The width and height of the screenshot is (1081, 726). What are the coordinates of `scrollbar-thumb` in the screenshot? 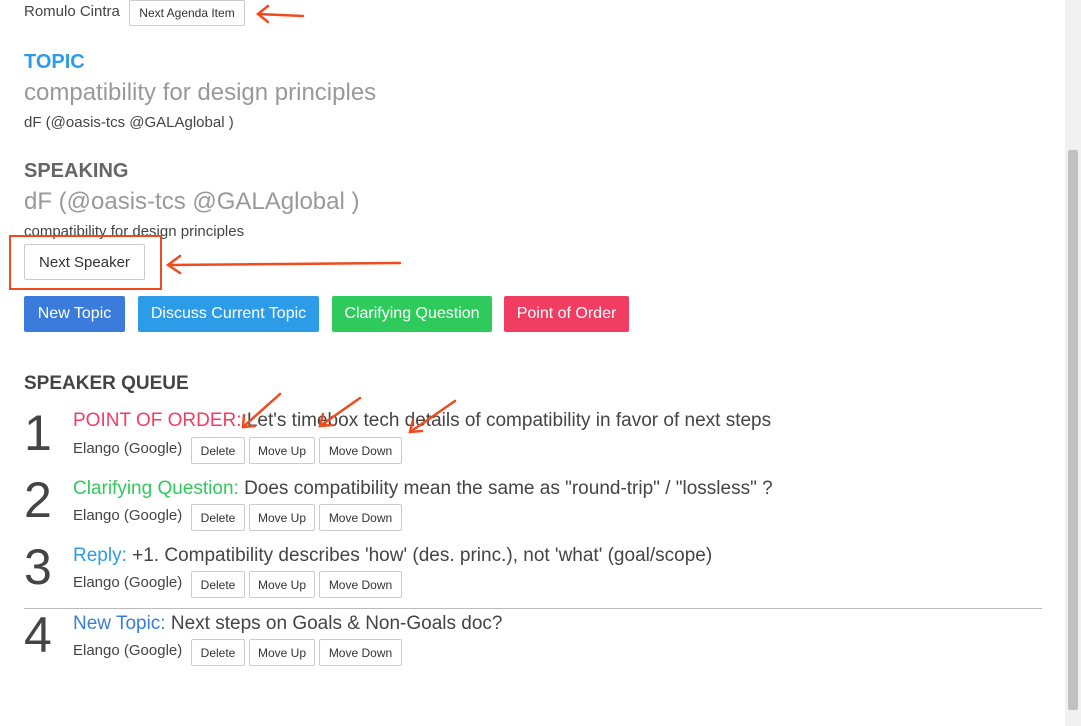 It's located at (1073, 430).